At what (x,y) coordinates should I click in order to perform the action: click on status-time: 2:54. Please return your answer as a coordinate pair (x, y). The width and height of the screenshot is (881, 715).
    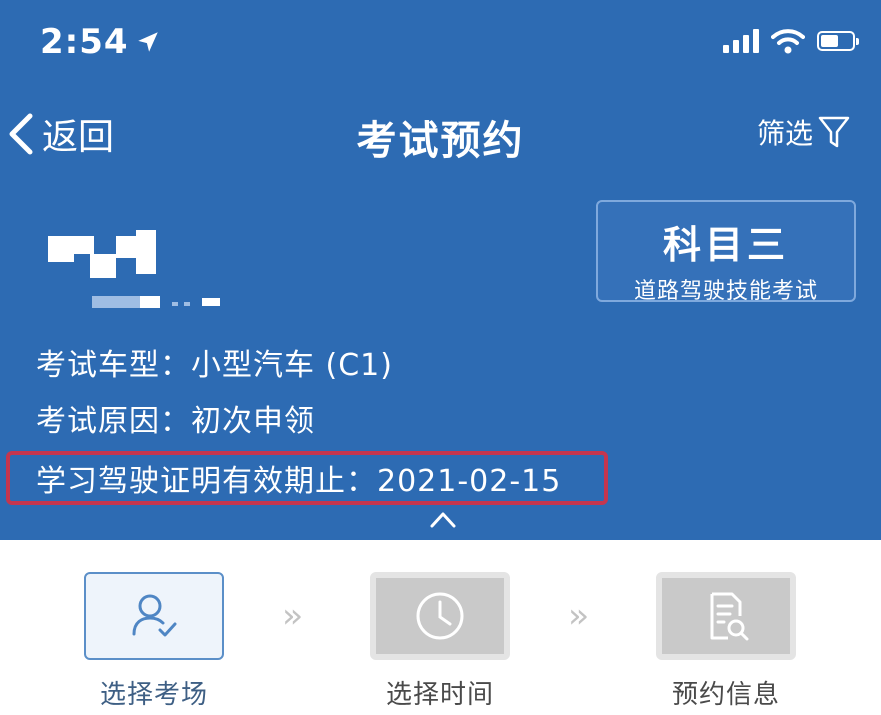
    Looking at the image, I should click on (100, 42).